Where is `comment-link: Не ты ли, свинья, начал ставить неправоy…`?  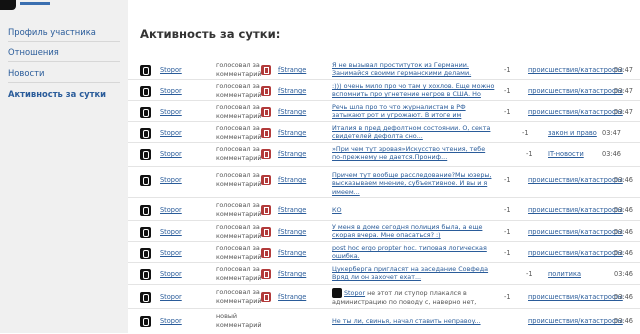 comment-link: Не ты ли, свинья, начал ставить неправоy… is located at coordinates (414, 325).